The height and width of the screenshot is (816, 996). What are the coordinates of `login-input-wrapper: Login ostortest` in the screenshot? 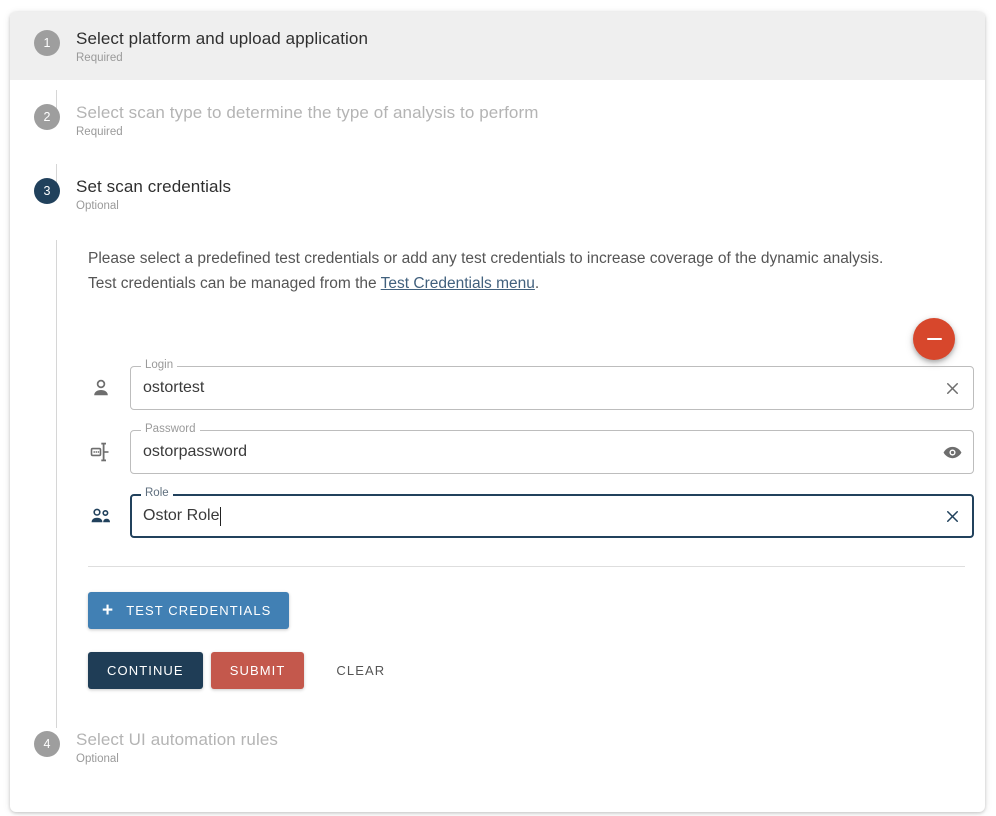 It's located at (552, 384).